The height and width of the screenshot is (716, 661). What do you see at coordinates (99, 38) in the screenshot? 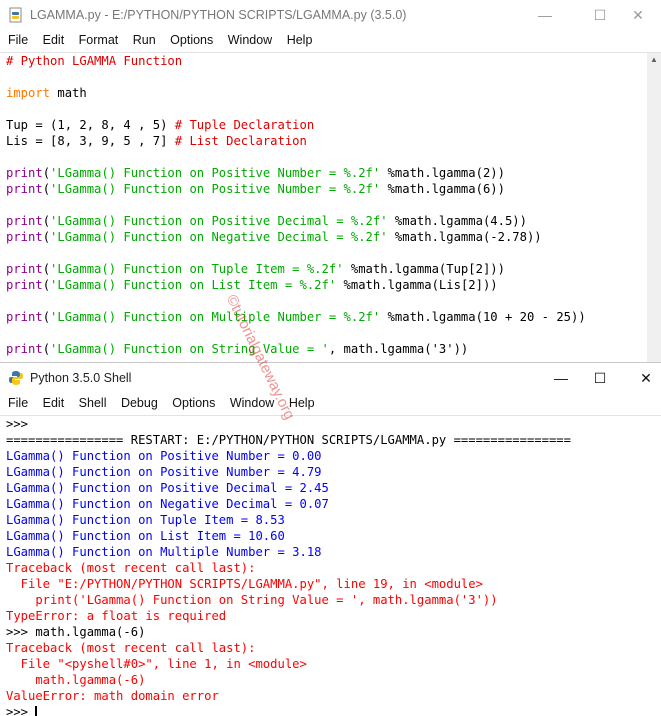
I see `menu-format: Format` at bounding box center [99, 38].